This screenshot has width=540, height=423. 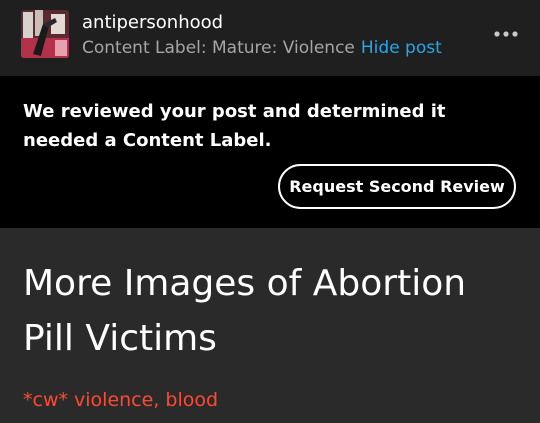 What do you see at coordinates (397, 186) in the screenshot?
I see `request-second-review-button: Request Second Review` at bounding box center [397, 186].